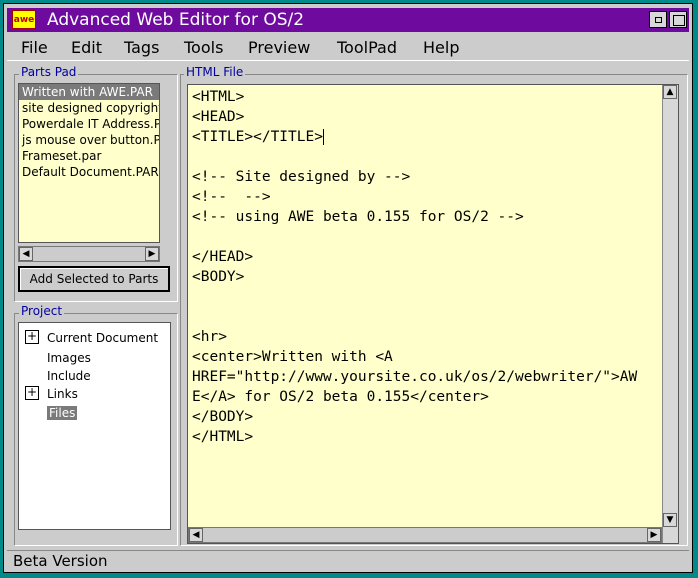  I want to click on code-line: </HEAD>, so click(223, 257).